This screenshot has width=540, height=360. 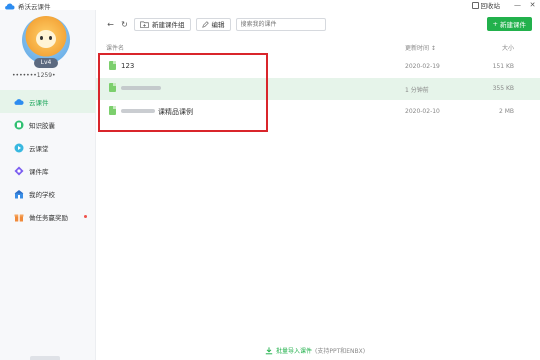 I want to click on user-name: •••••••1259•, so click(x=34, y=75).